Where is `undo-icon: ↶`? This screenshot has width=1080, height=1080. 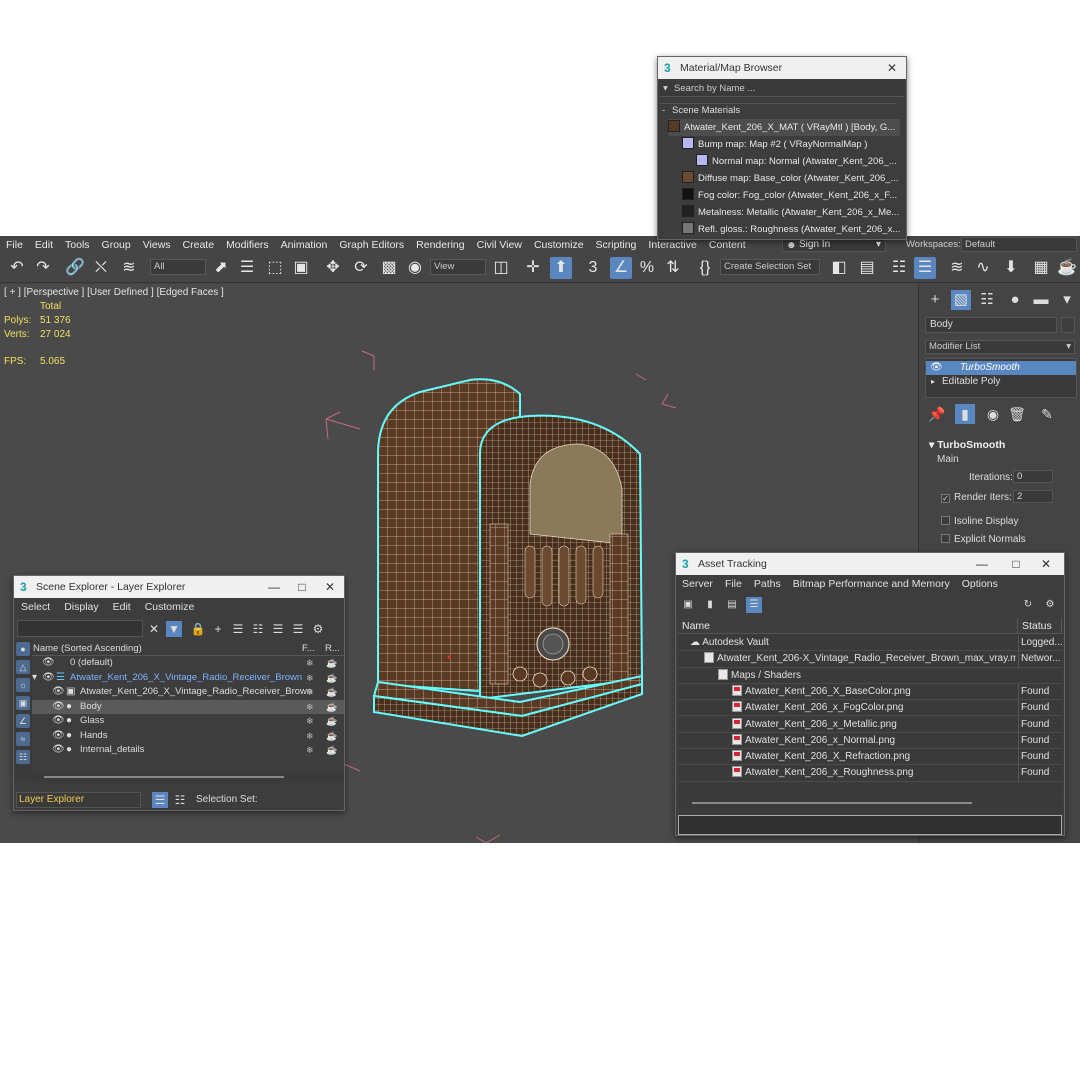 undo-icon: ↶ is located at coordinates (17, 268).